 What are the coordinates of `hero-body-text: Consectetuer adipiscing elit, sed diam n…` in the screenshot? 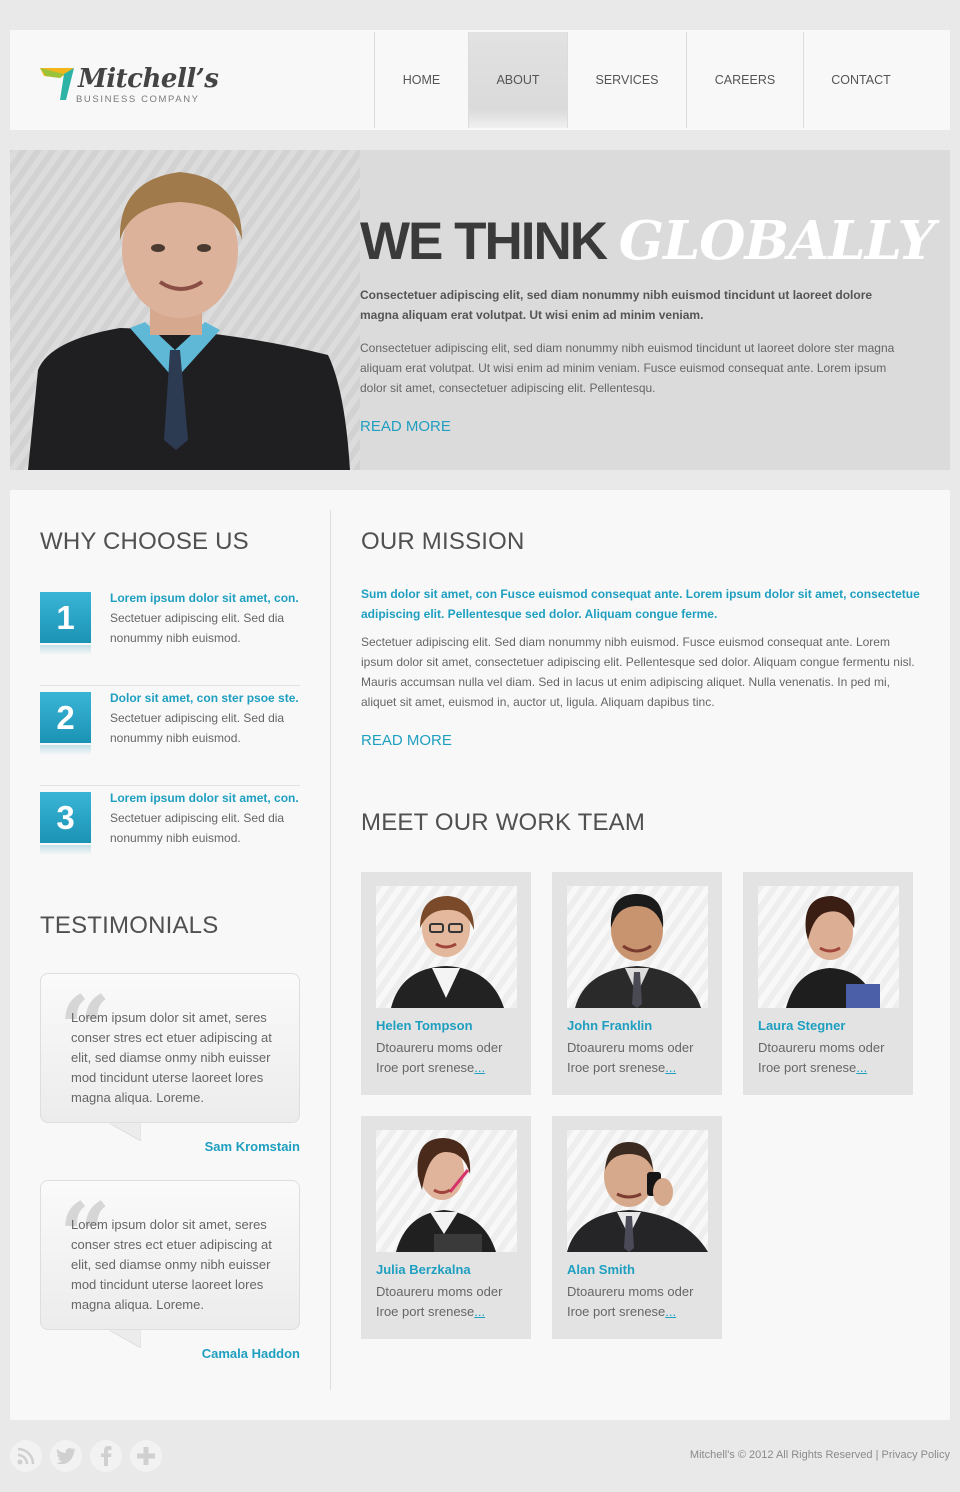 It's located at (627, 368).